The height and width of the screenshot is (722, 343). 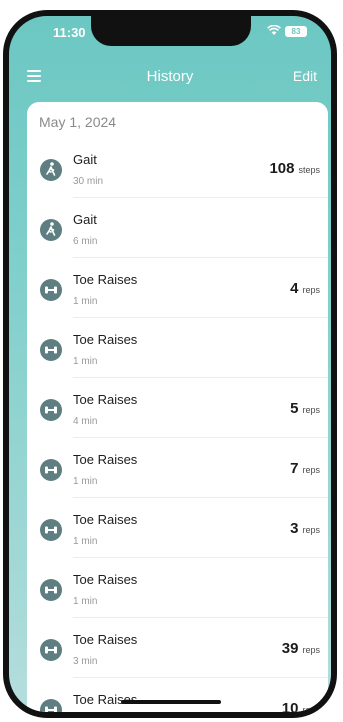 I want to click on exercise-metric: 7 reps, so click(x=305, y=469).